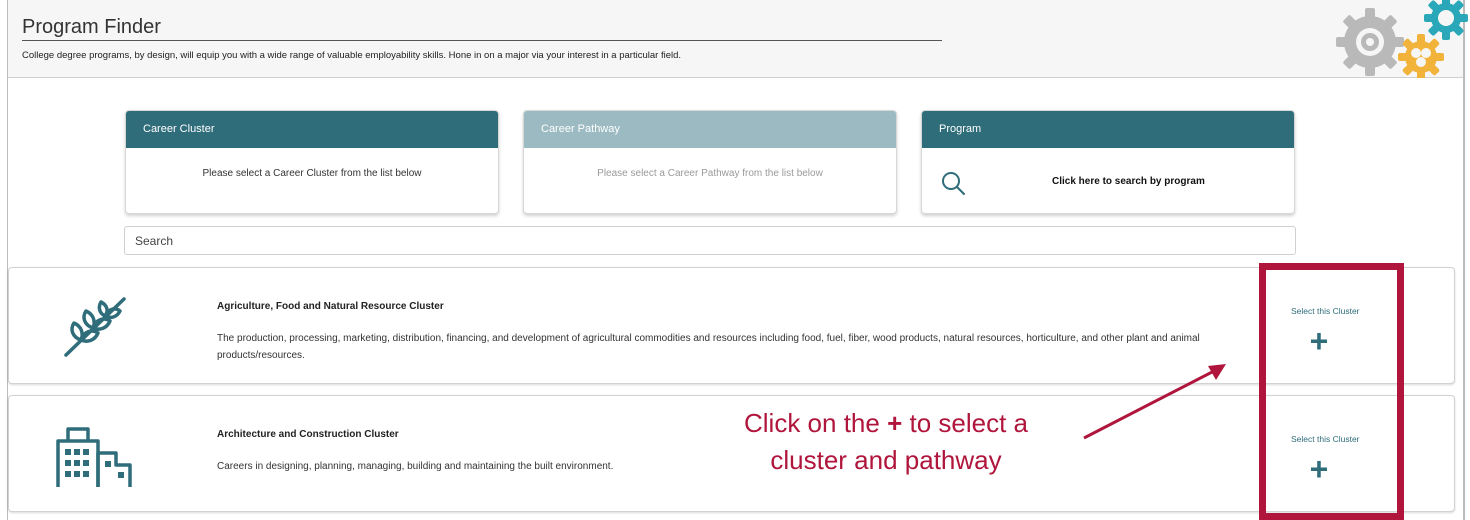 This screenshot has width=1470, height=520. What do you see at coordinates (895, 423) in the screenshot?
I see `callout-plus: +` at bounding box center [895, 423].